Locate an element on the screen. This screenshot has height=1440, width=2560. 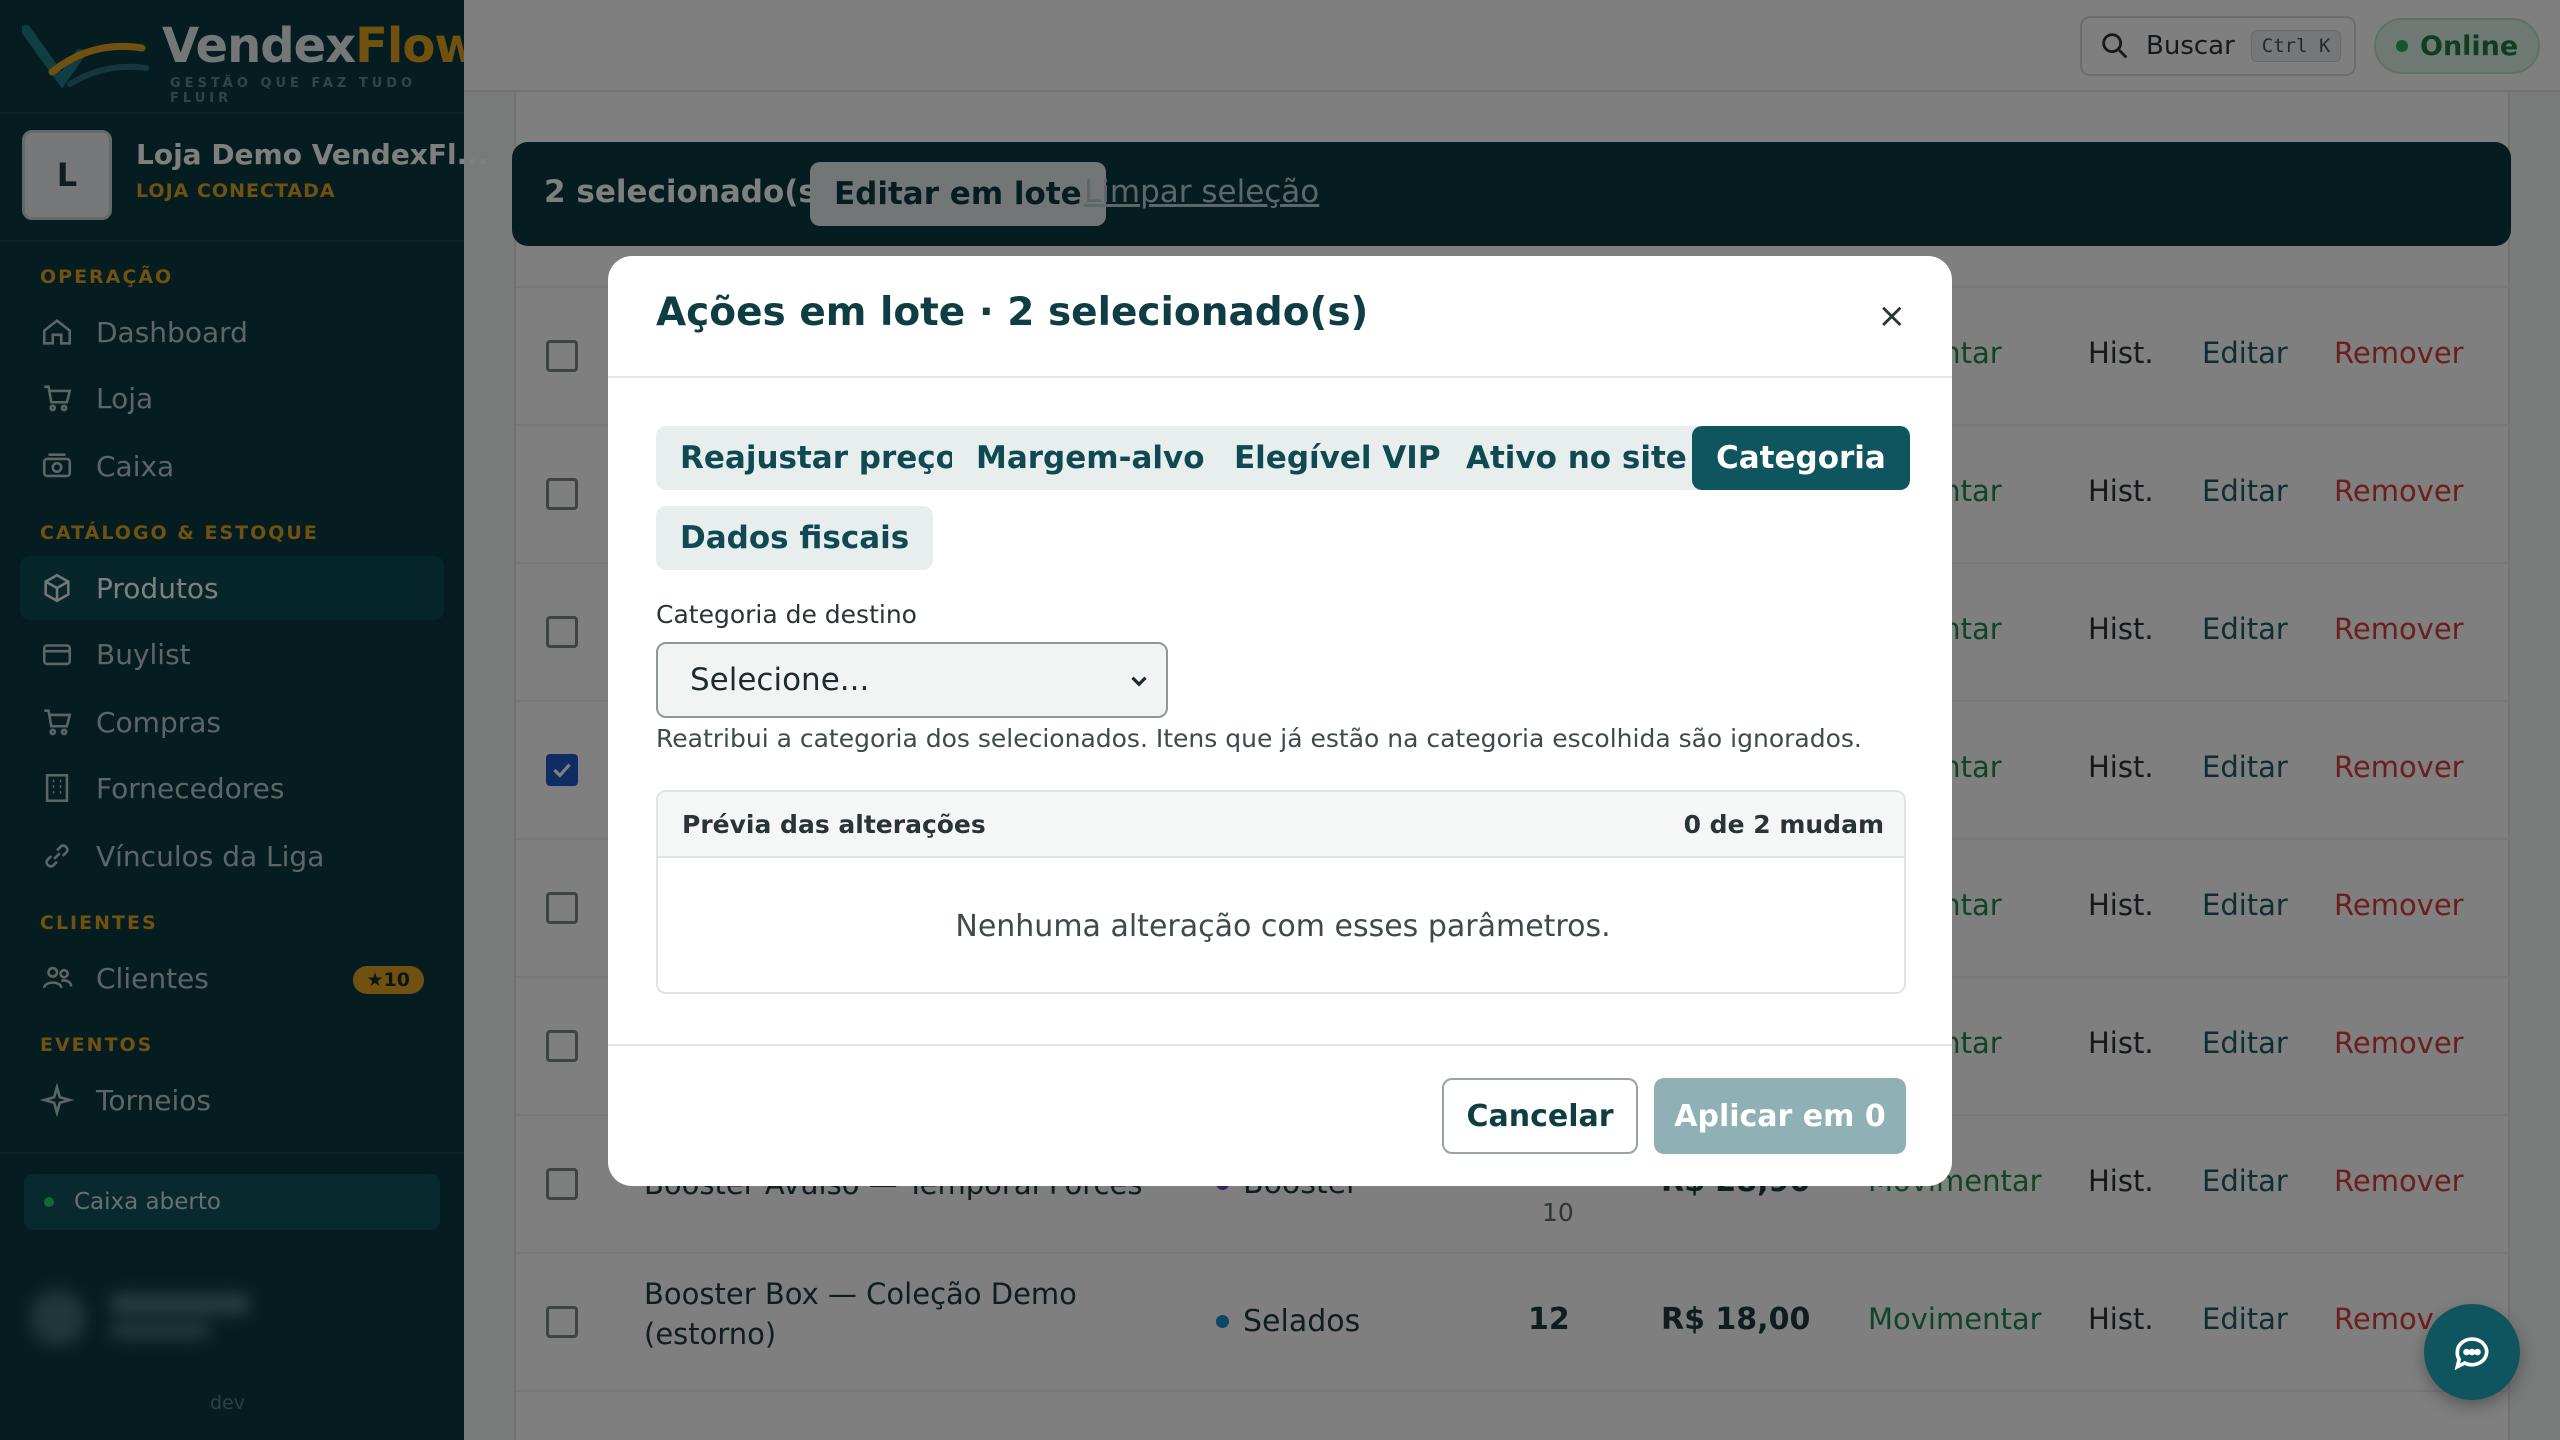
modal-title: Ações em lote · 2 selecionado(s) is located at coordinates (1012, 312).